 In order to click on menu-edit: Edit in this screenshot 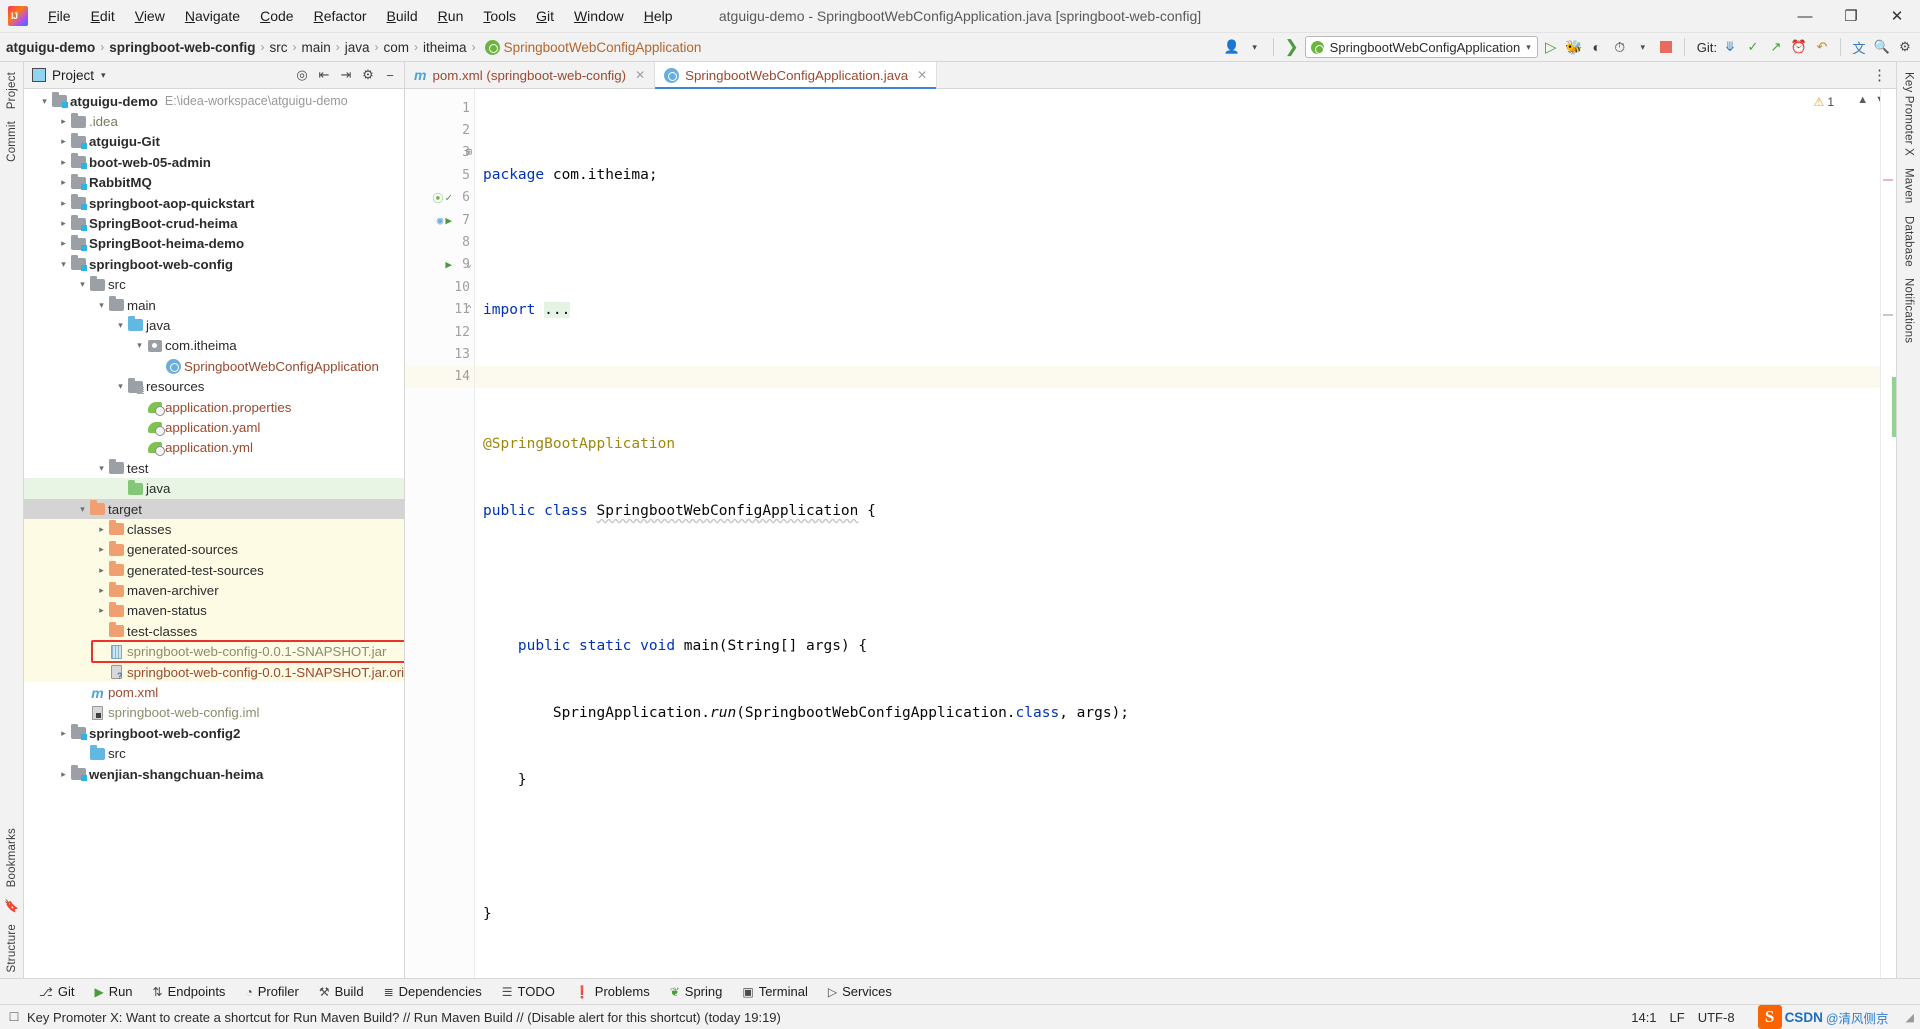, I will do `click(103, 16)`.